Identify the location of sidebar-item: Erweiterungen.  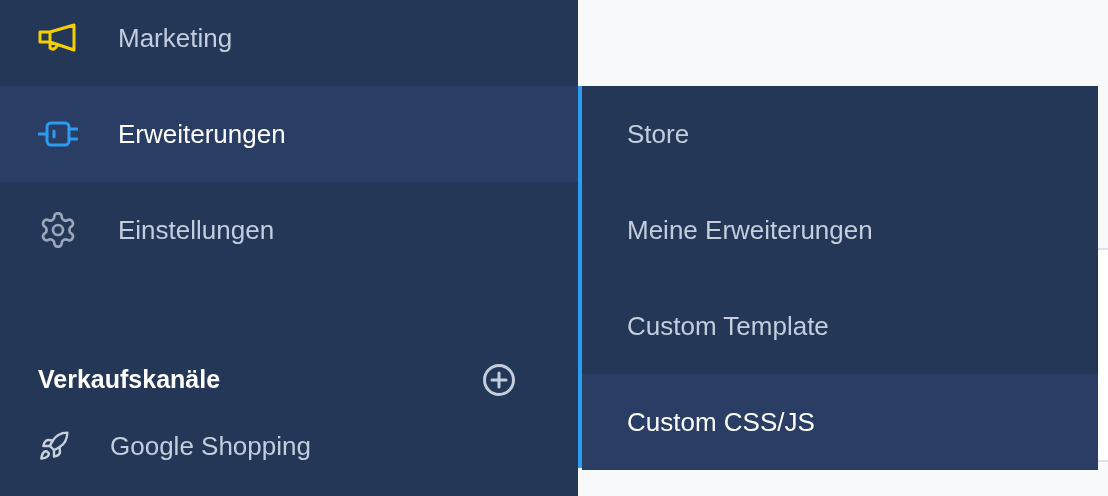
(289, 134).